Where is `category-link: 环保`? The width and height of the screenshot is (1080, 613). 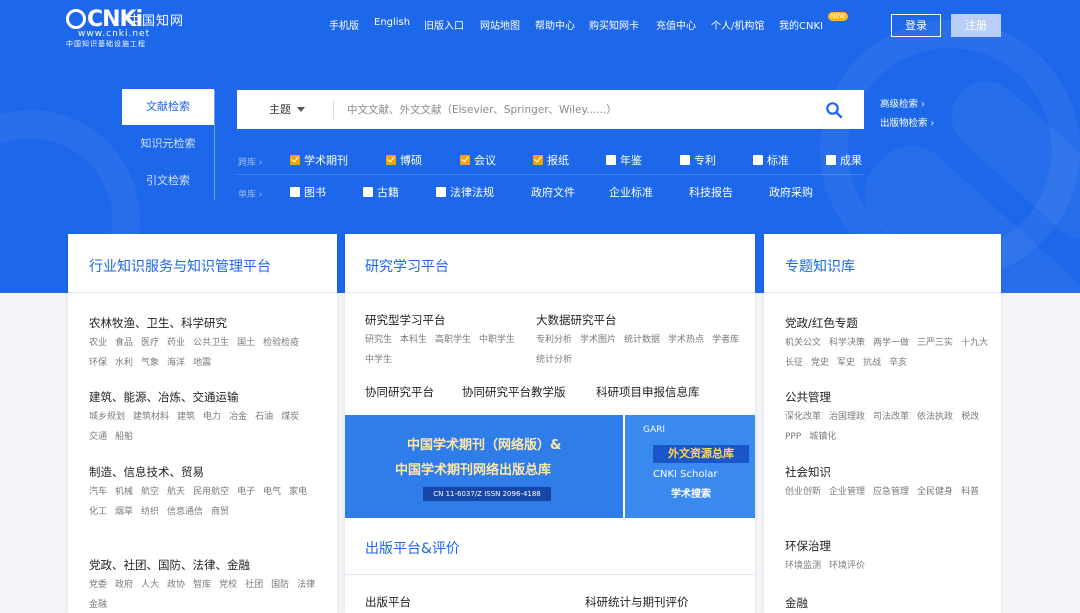 category-link: 环保 is located at coordinates (98, 363).